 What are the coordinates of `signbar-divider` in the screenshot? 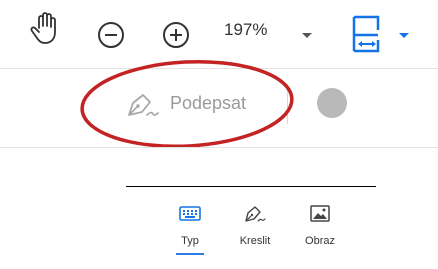 It's located at (219, 147).